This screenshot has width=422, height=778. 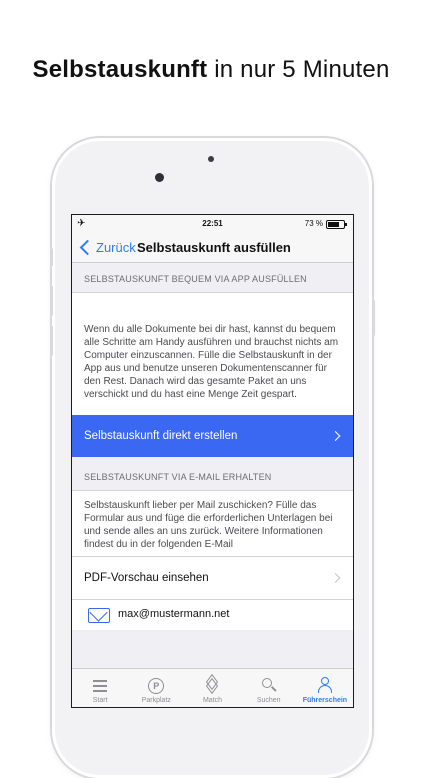 What do you see at coordinates (51, 341) in the screenshot?
I see `volume-down-button` at bounding box center [51, 341].